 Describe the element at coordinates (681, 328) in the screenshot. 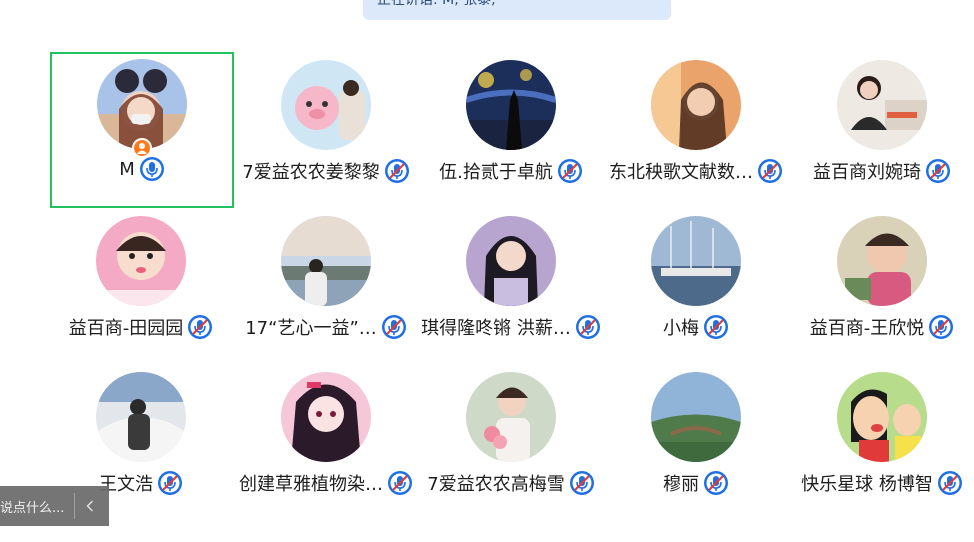

I see `participant-name: 小梅` at that location.